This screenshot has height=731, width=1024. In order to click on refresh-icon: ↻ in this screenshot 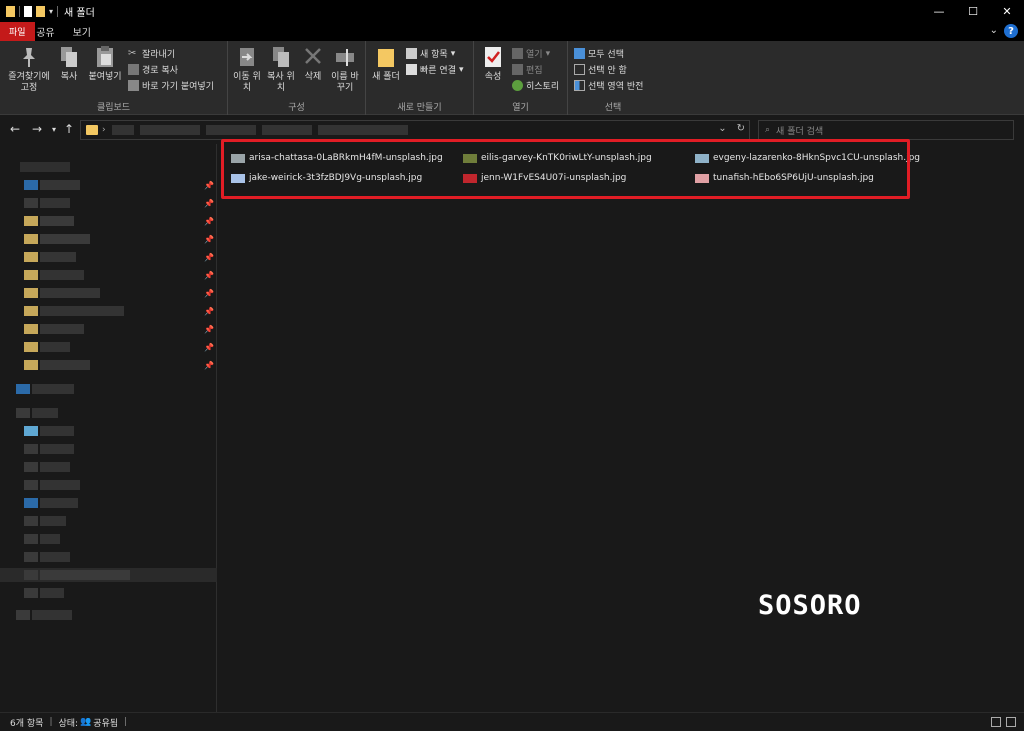, I will do `click(741, 128)`.